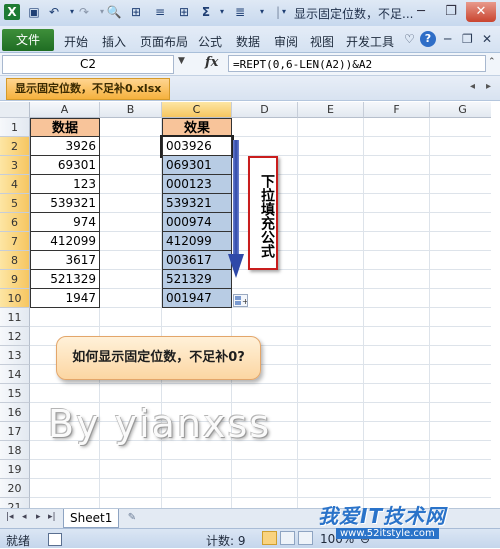 Image resolution: width=500 pixels, height=549 pixels. Describe the element at coordinates (451, 12) in the screenshot. I see `restore-icon: ❐` at that location.